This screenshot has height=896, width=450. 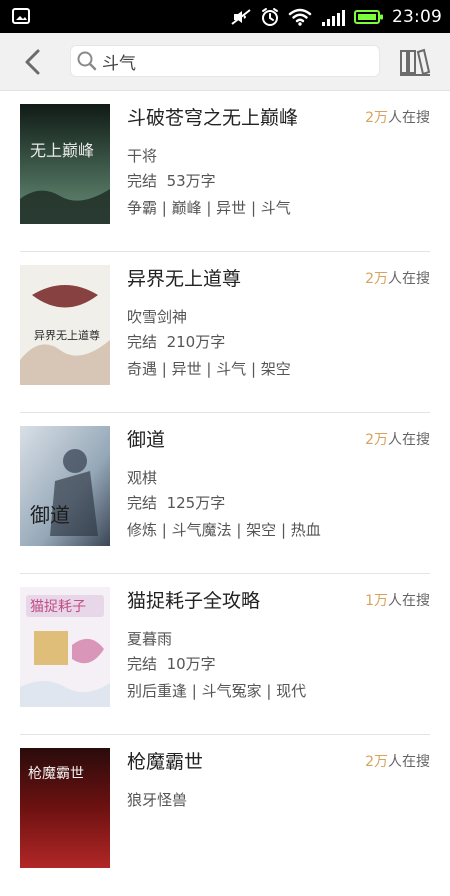 What do you see at coordinates (300, 17) in the screenshot?
I see `wifi-icon` at bounding box center [300, 17].